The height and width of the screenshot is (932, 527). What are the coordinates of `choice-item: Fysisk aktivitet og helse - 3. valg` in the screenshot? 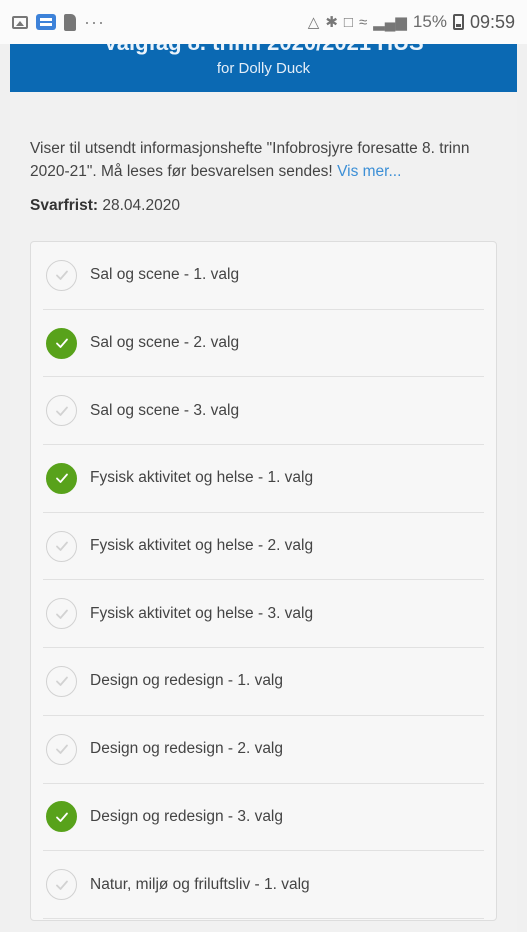 It's located at (263, 614).